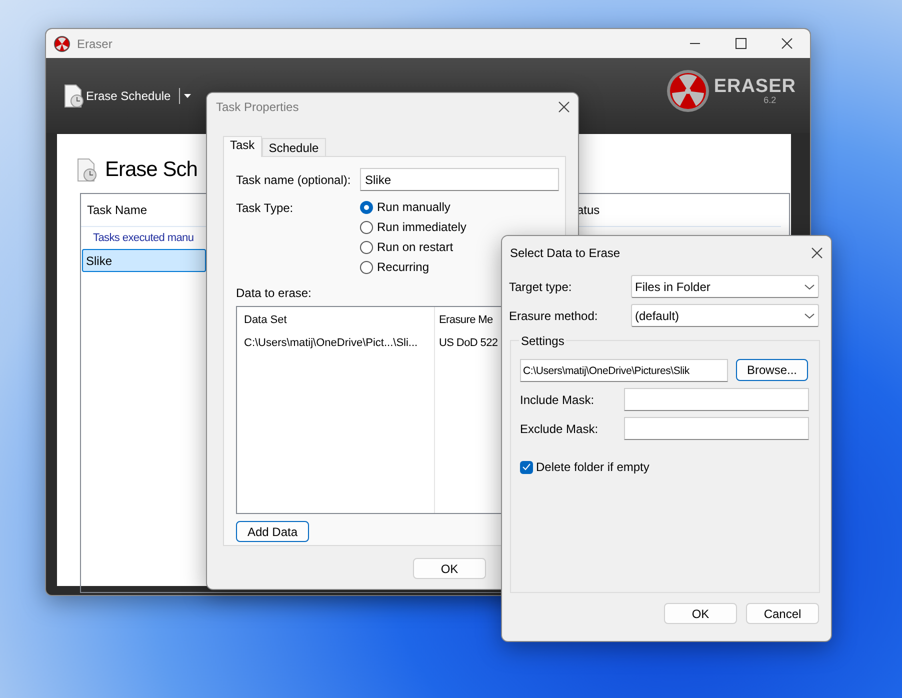  Describe the element at coordinates (272, 531) in the screenshot. I see `add-data-button: Add Data` at that location.